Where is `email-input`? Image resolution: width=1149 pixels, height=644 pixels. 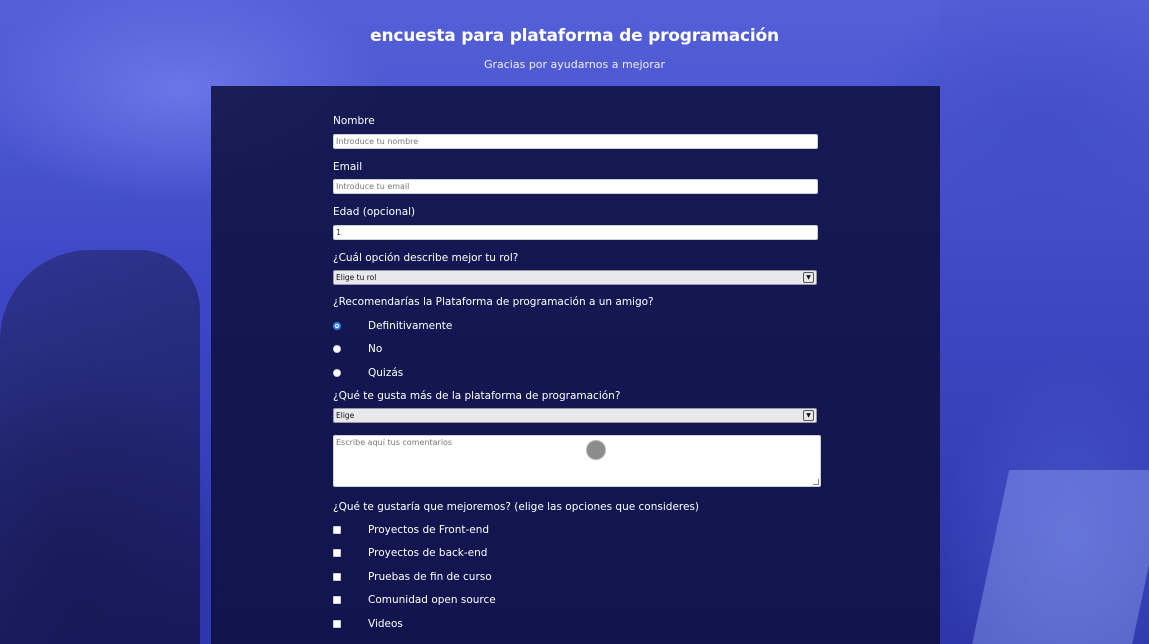
email-input is located at coordinates (575, 186).